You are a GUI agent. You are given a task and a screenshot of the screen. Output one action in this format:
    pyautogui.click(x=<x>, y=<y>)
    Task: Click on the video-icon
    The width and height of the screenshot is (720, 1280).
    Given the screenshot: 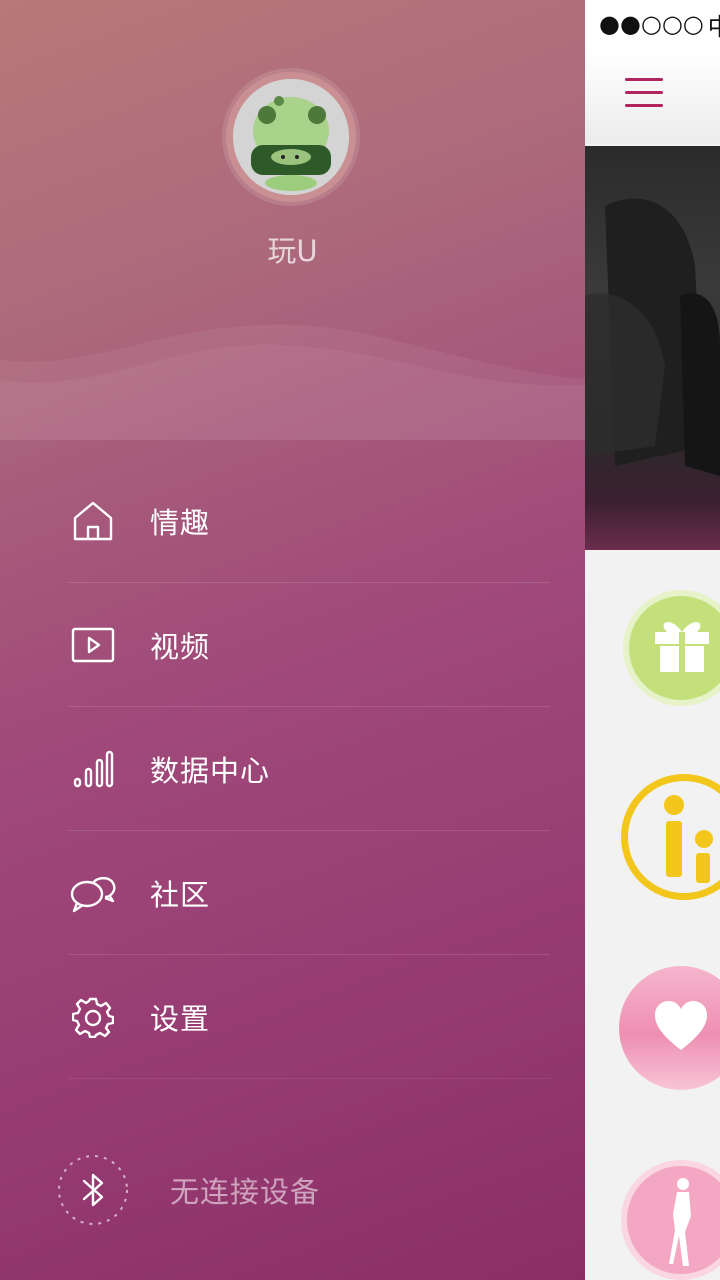 What is the action you would take?
    pyautogui.click(x=93, y=645)
    